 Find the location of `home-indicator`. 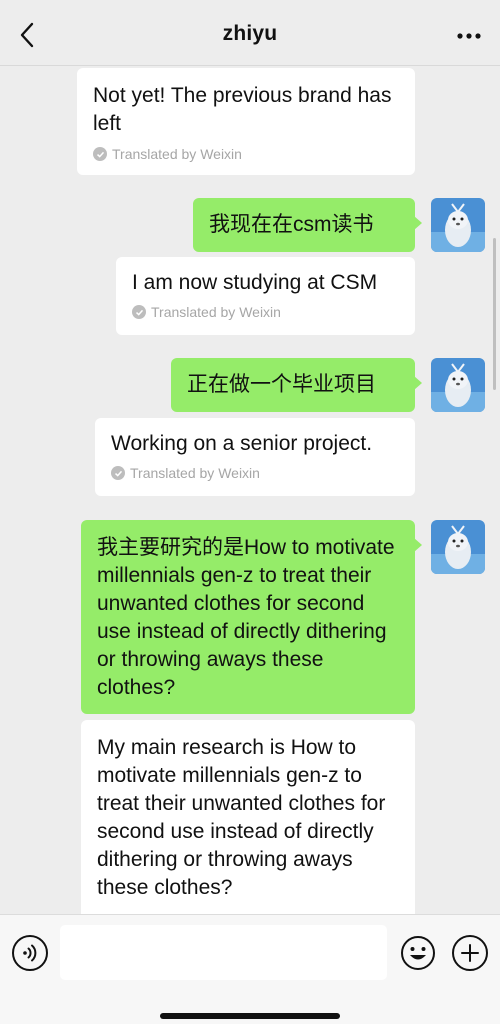

home-indicator is located at coordinates (250, 1016).